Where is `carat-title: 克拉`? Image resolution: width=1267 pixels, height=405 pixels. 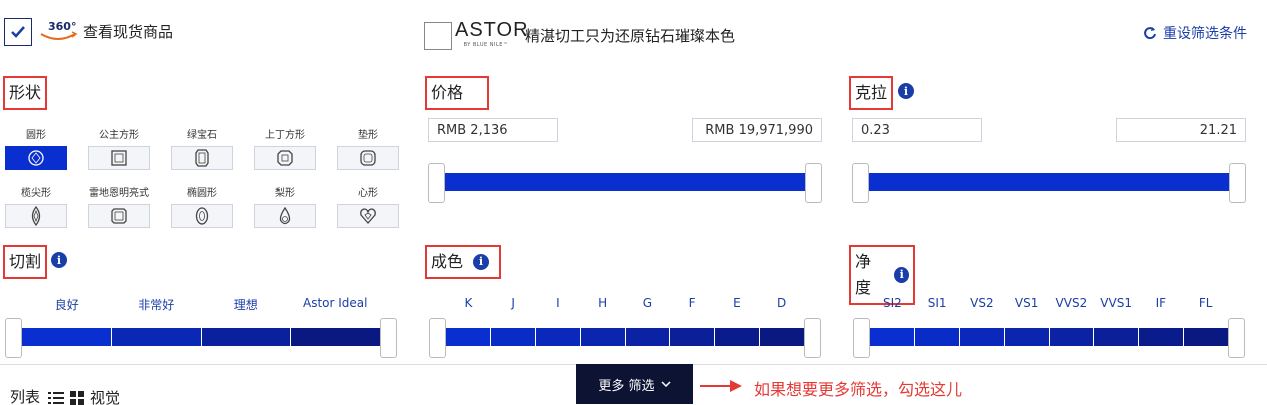 carat-title: 克拉 is located at coordinates (871, 93).